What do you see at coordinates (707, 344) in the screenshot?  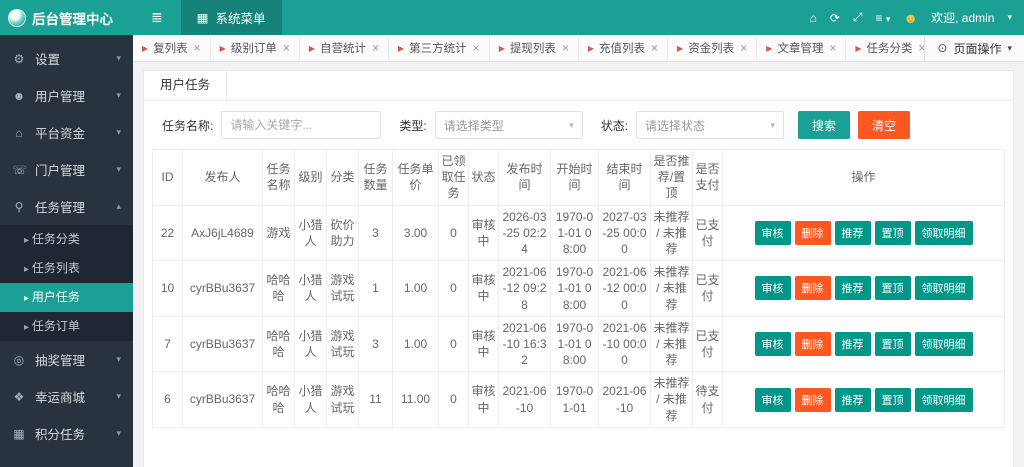 I see `table-cell: 已支付` at bounding box center [707, 344].